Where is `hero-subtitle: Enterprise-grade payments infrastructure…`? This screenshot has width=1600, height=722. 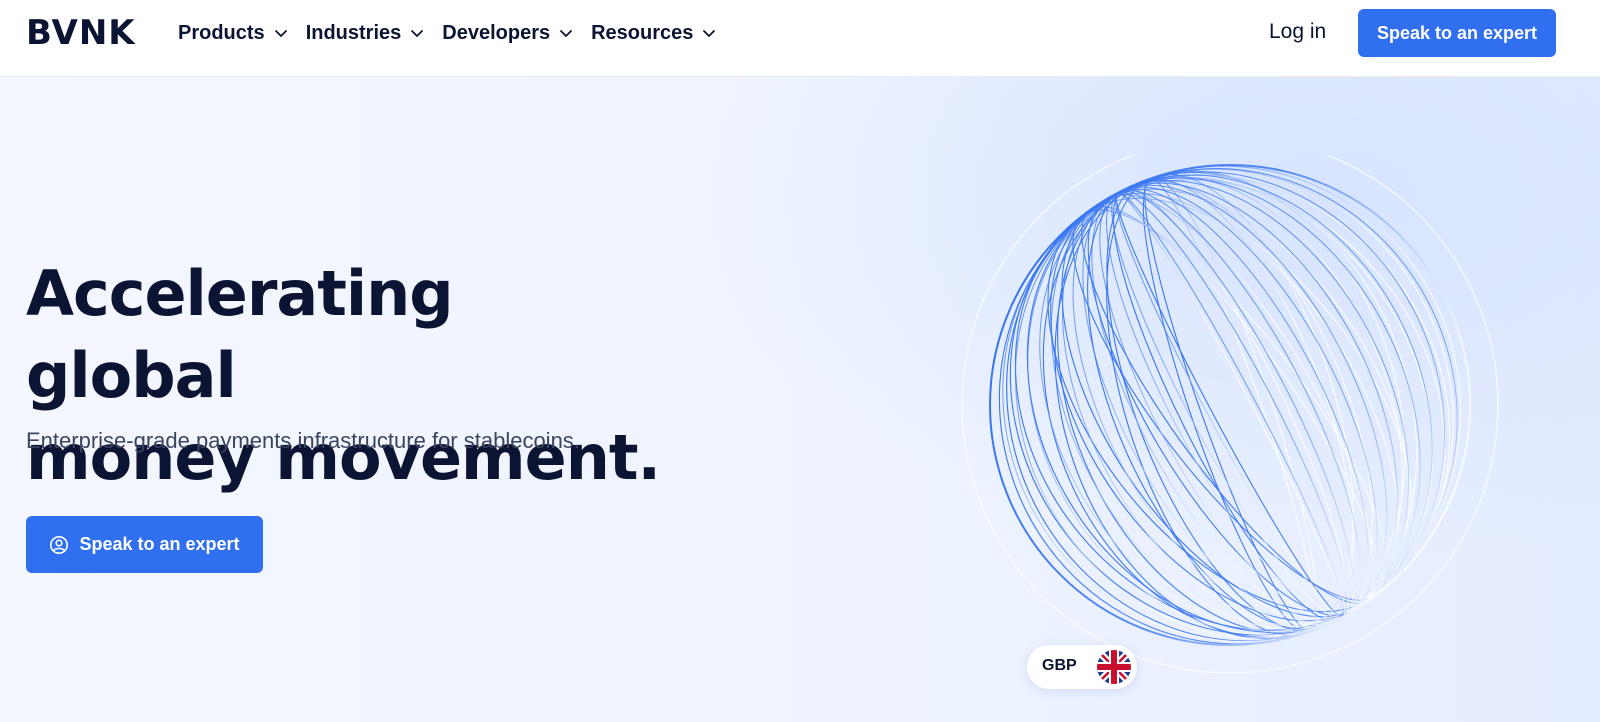
hero-subtitle: Enterprise-grade payments infrastructure… is located at coordinates (303, 440).